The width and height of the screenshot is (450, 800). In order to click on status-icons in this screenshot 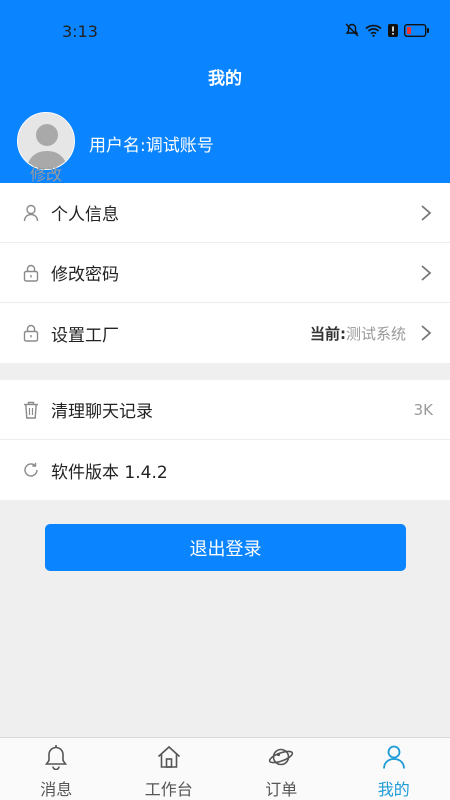, I will do `click(387, 30)`.